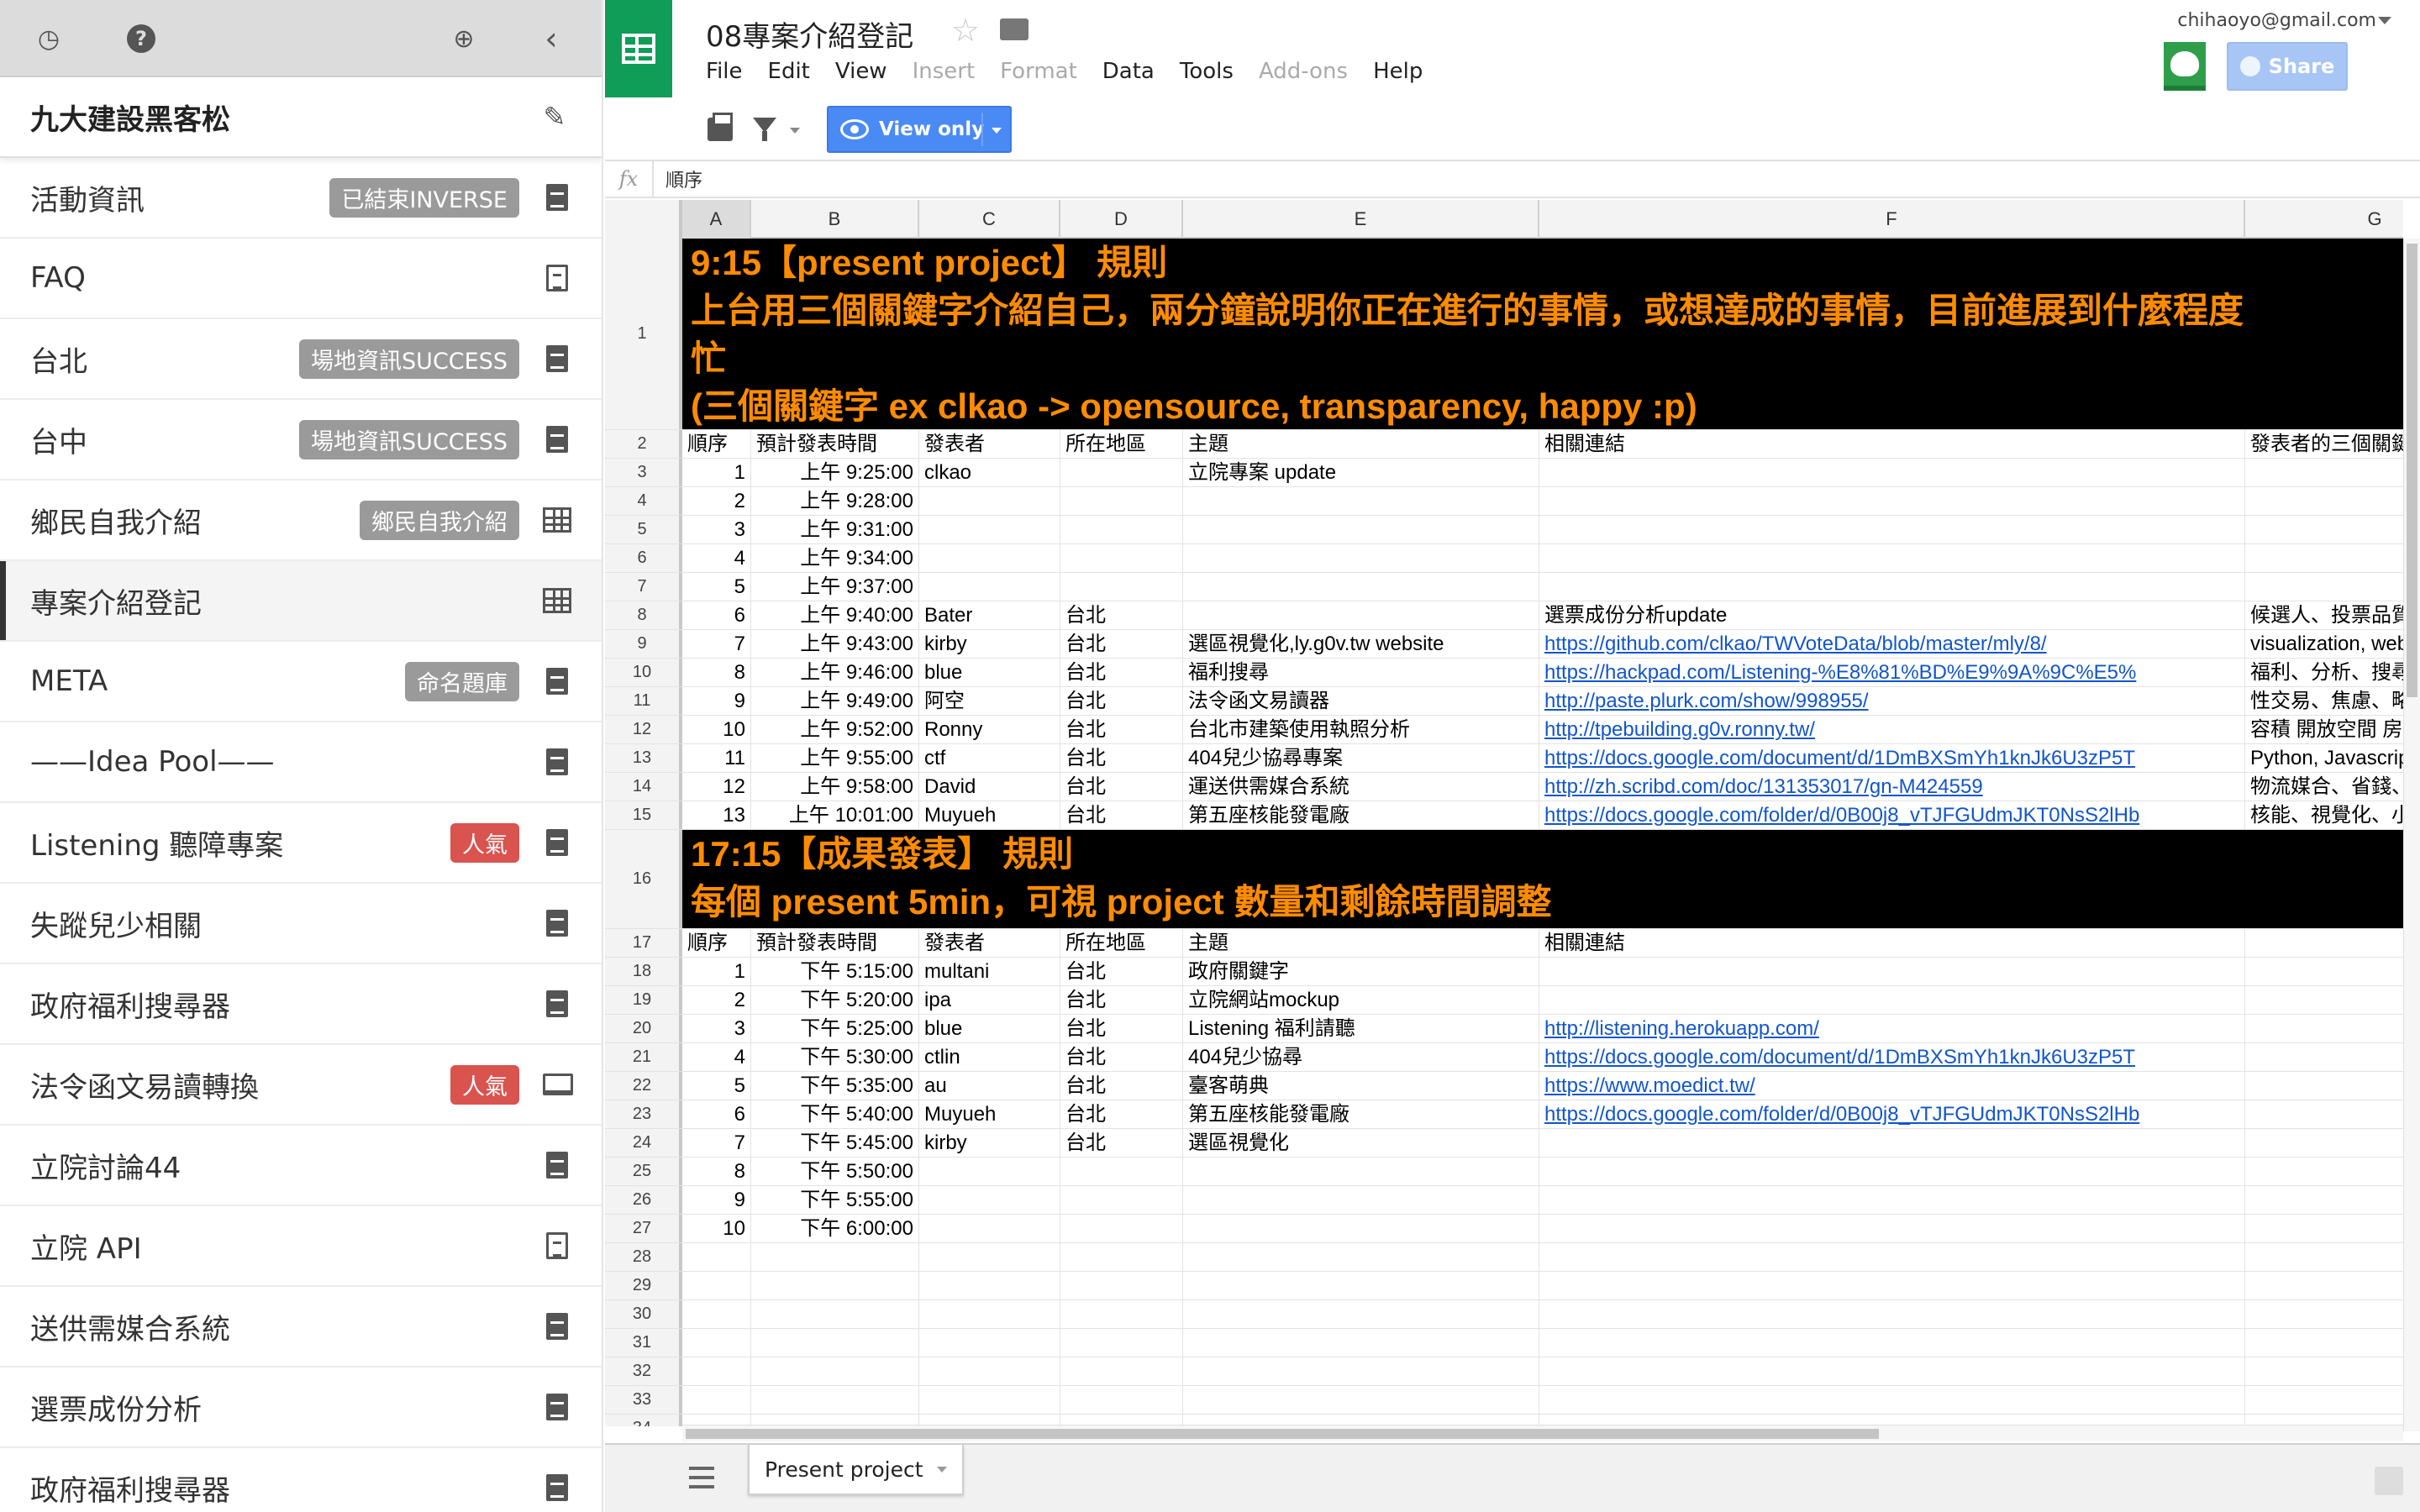 Image resolution: width=2420 pixels, height=1512 pixels. Describe the element at coordinates (2324, 701) in the screenshot. I see `cell: 性交易、焦慮、略懂` at that location.